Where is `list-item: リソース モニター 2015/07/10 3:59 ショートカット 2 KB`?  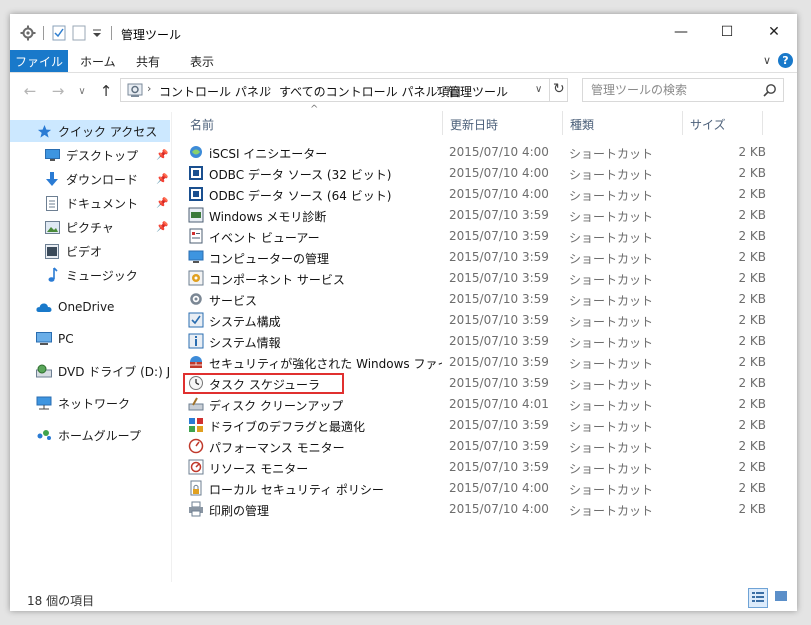 list-item: リソース モニター 2015/07/10 3:59 ショートカット 2 KB is located at coordinates (477, 467).